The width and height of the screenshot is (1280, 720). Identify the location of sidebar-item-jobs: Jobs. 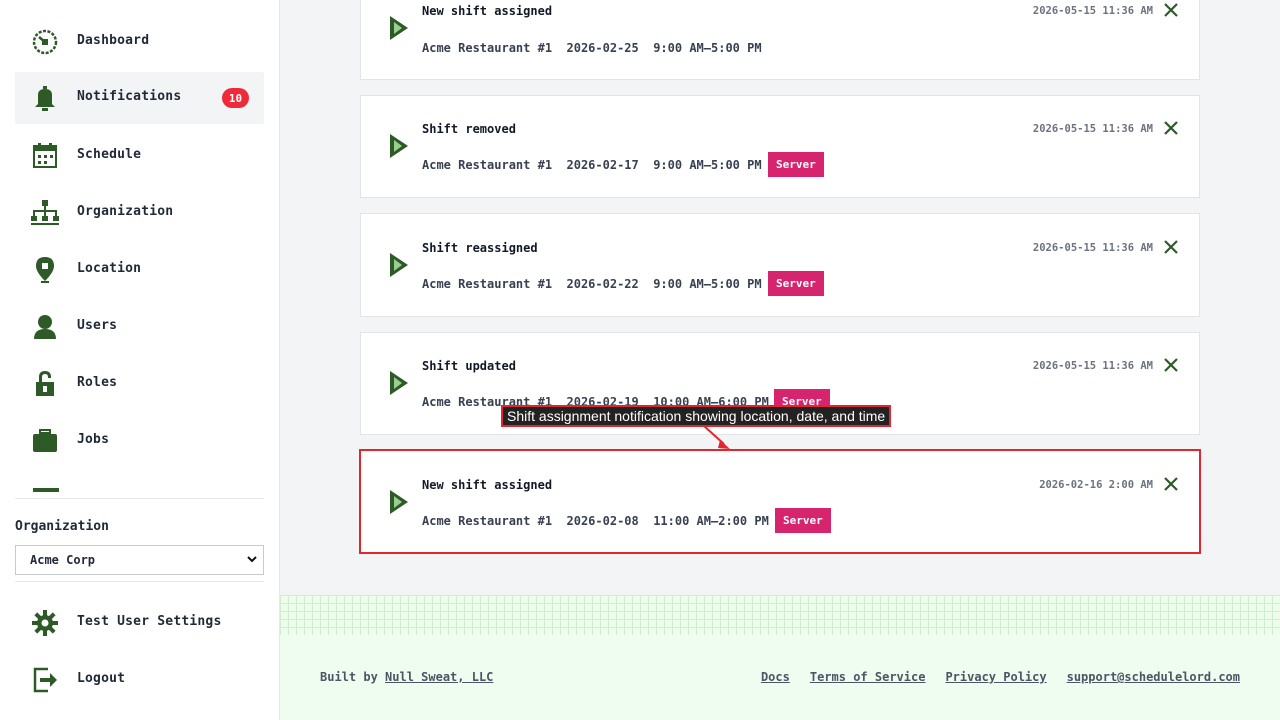
(139, 441).